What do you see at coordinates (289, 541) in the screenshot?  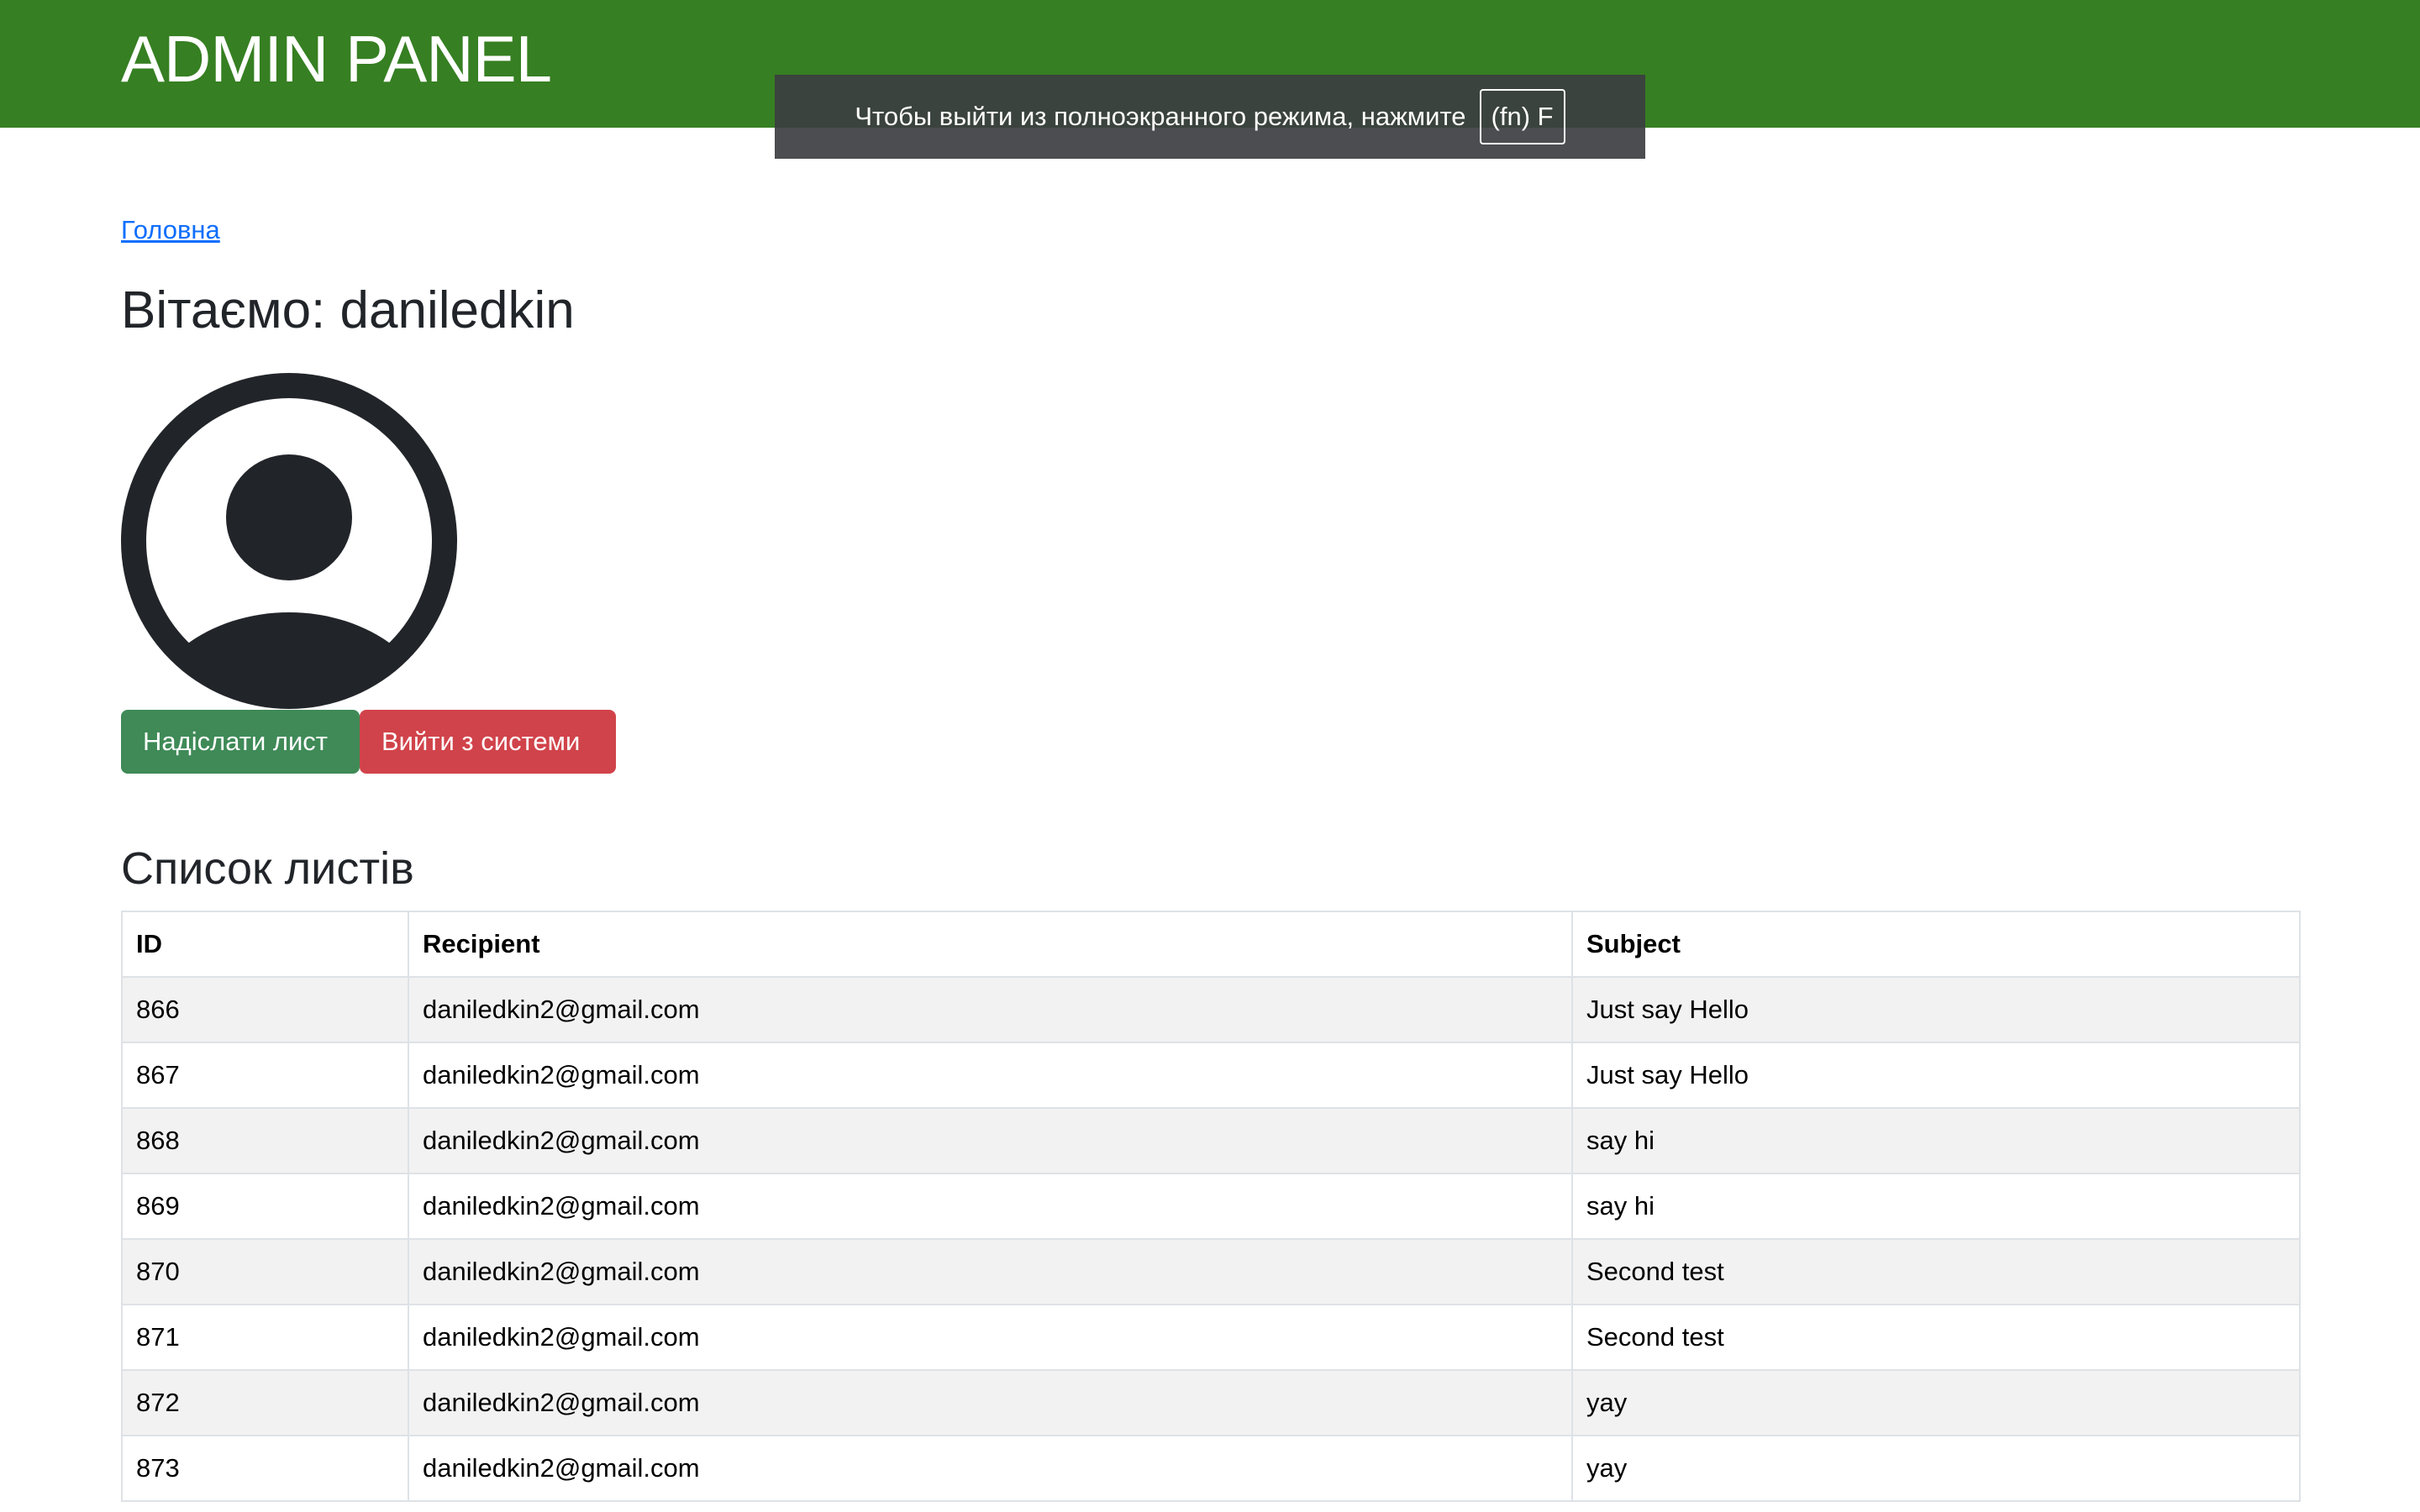 I see `user-circle-icon` at bounding box center [289, 541].